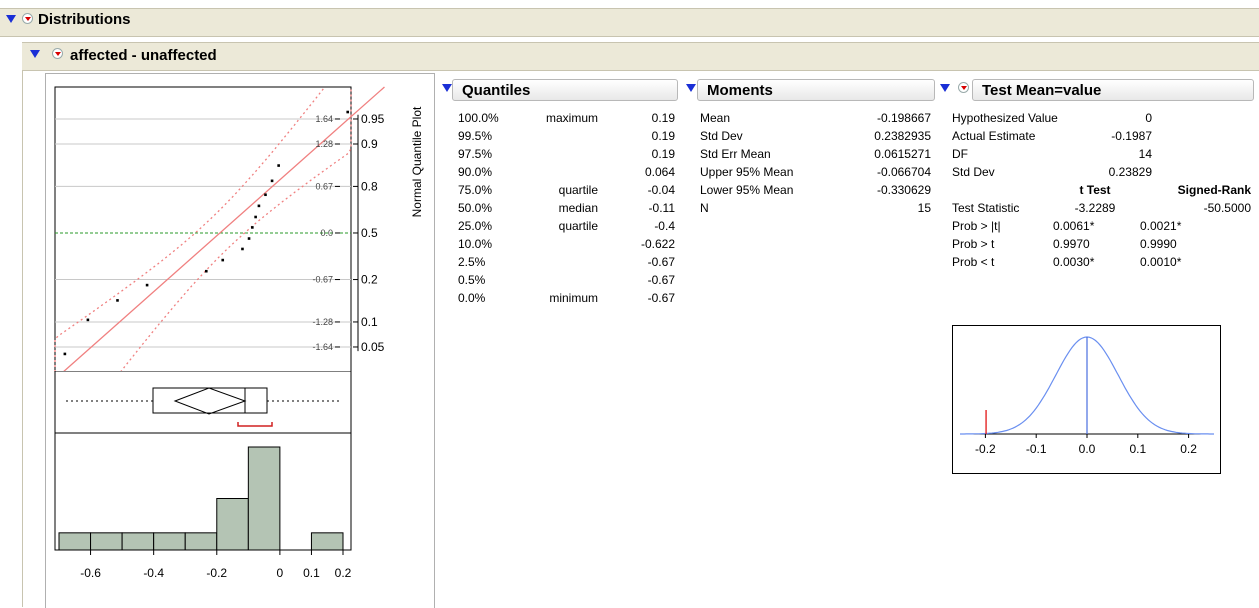 The image size is (1259, 608). Describe the element at coordinates (203, 506) in the screenshot. I see `histogram: -0.6 -0.4 -0.2 0 0.1 0.2` at that location.